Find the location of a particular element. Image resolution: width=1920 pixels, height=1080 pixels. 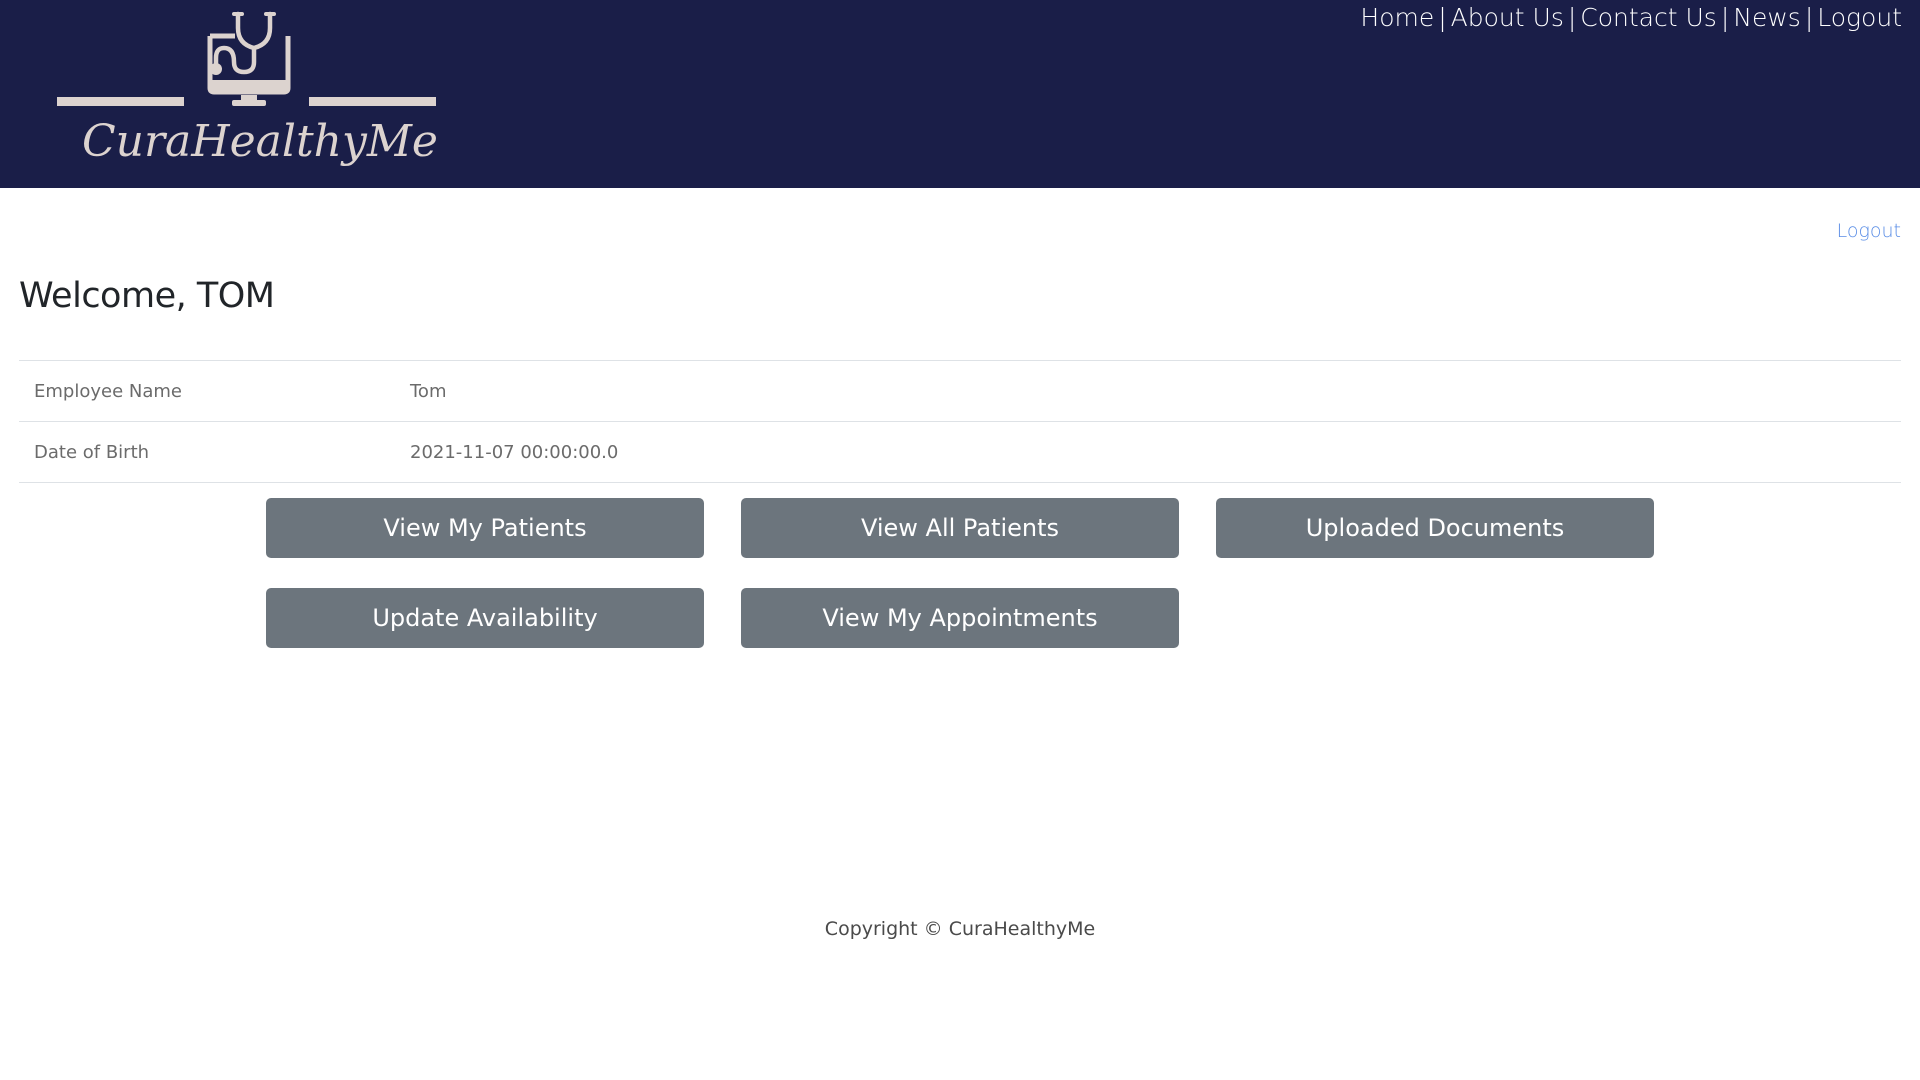

uploaded-documents-button: Uploaded Documents is located at coordinates (1435, 528).